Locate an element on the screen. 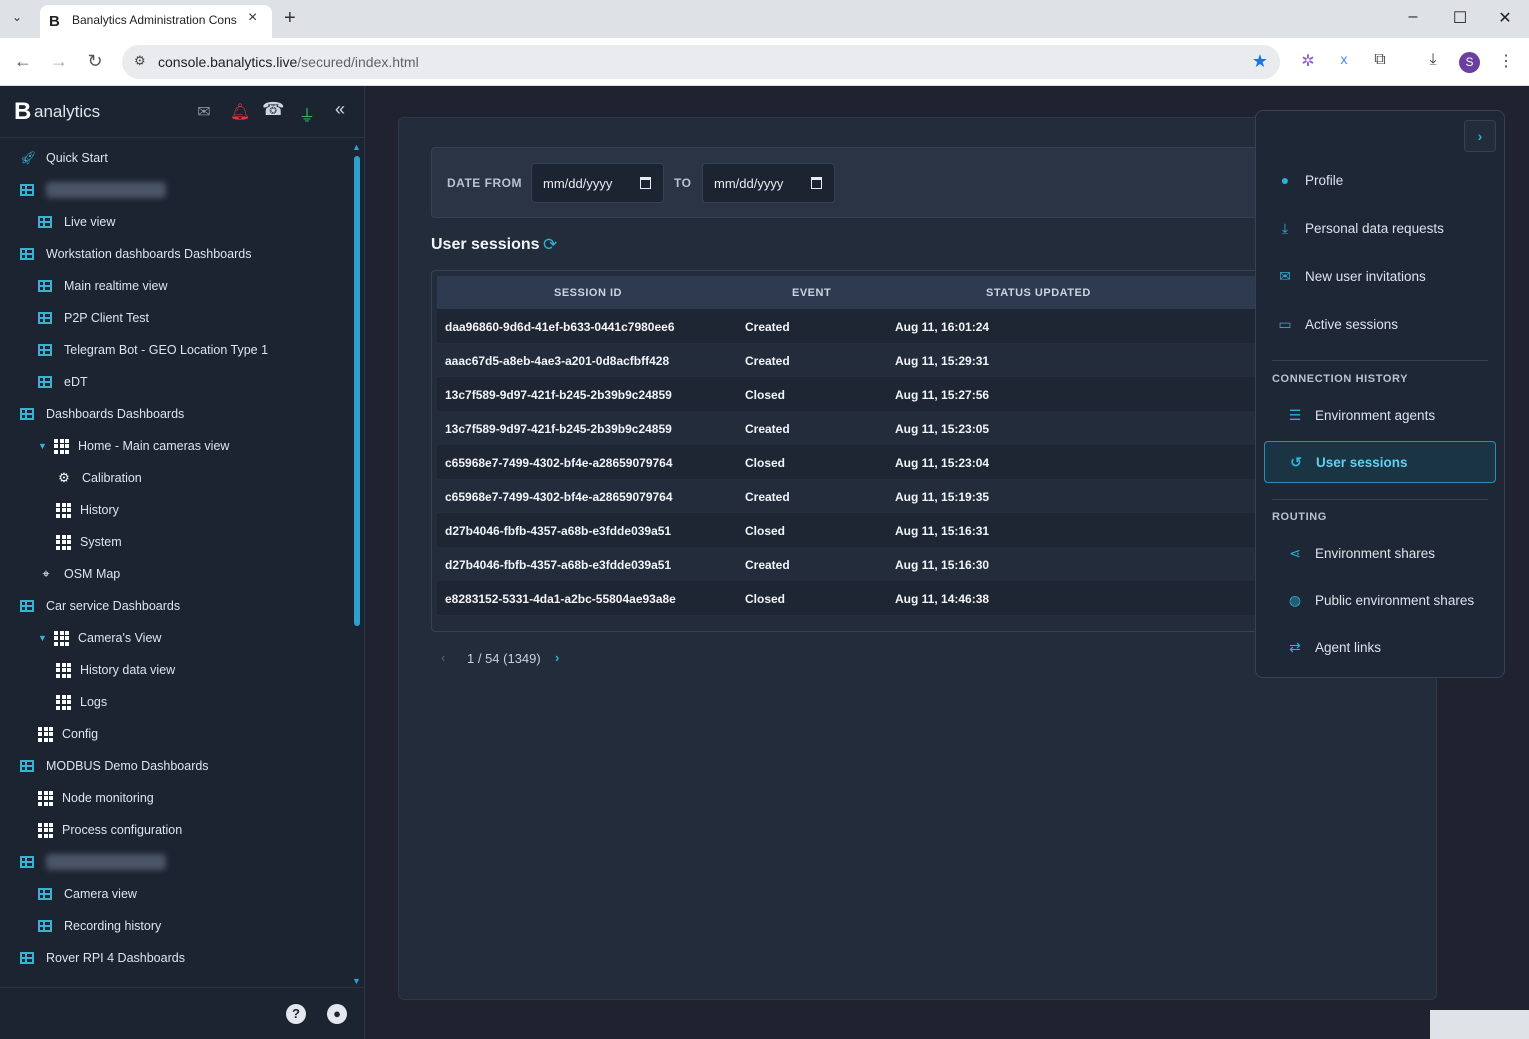 The width and height of the screenshot is (1529, 1039). menu-item-label: Agent links is located at coordinates (1348, 647).